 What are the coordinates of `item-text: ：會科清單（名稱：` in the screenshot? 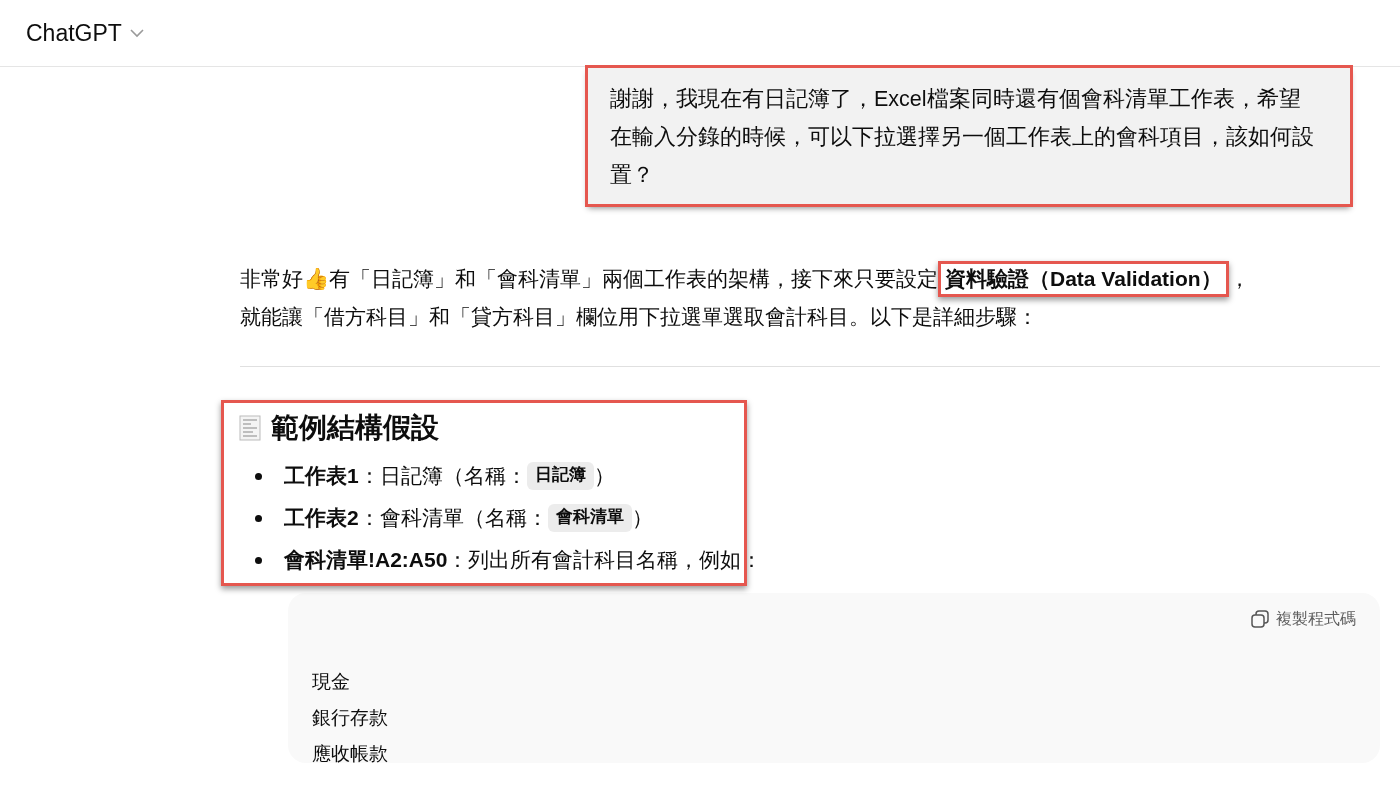 It's located at (453, 518).